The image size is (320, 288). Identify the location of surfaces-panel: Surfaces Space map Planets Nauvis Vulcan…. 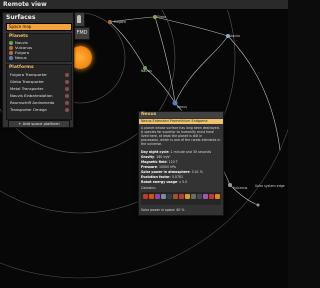
(38, 70).